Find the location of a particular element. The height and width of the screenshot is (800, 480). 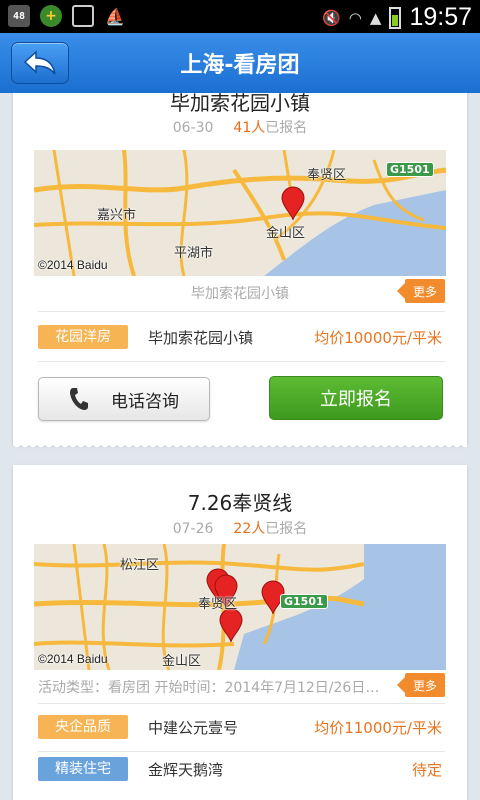

signal-icon: ▲ is located at coordinates (375, 17).